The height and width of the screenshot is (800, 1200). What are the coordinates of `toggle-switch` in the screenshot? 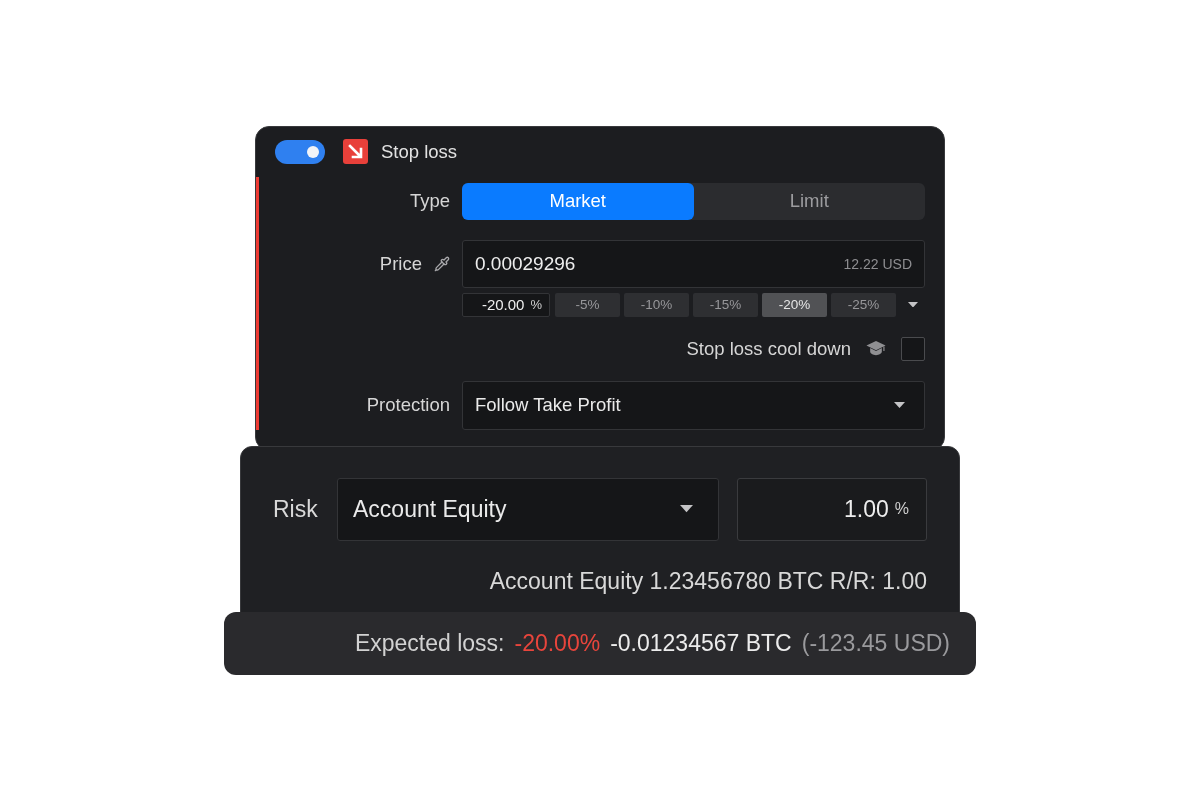 It's located at (300, 151).